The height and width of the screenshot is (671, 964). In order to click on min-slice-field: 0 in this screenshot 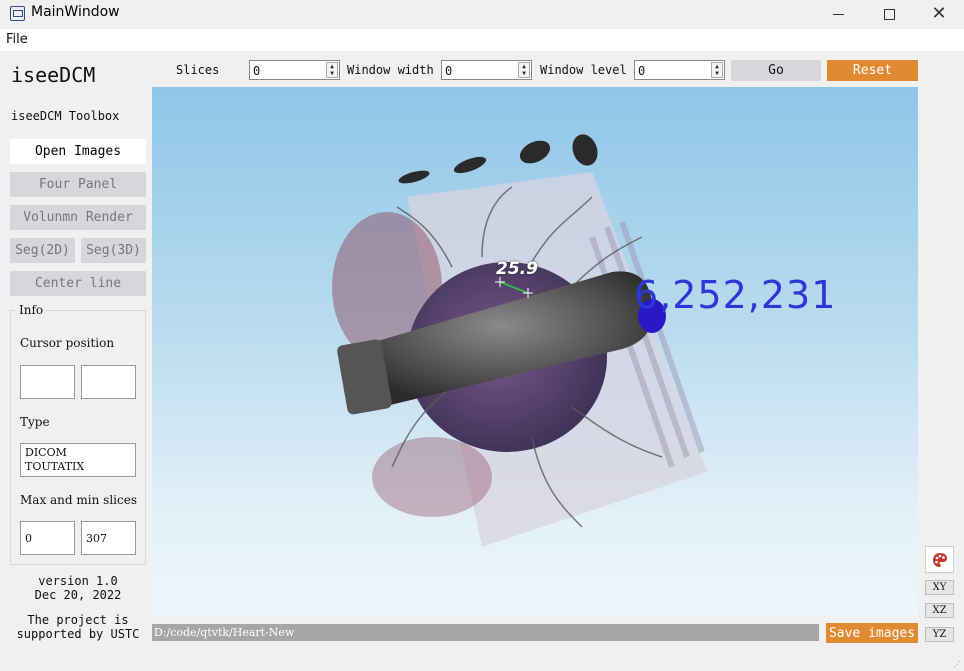, I will do `click(47, 538)`.